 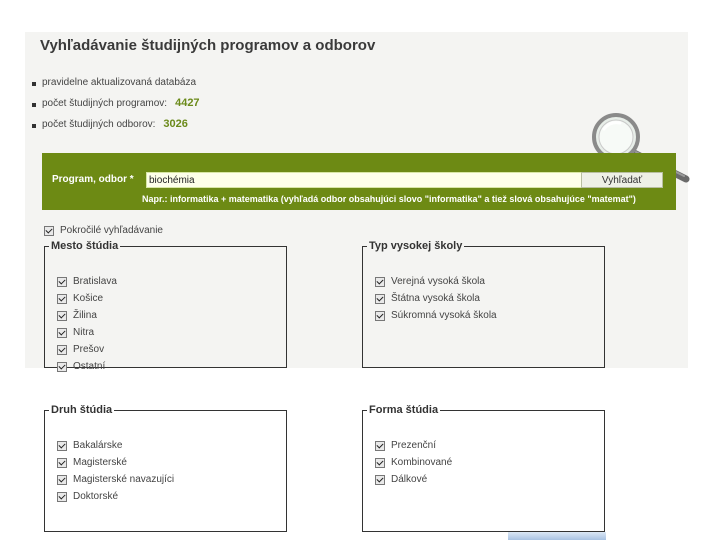 I want to click on checkbox-label: Dálkové, so click(x=409, y=479).